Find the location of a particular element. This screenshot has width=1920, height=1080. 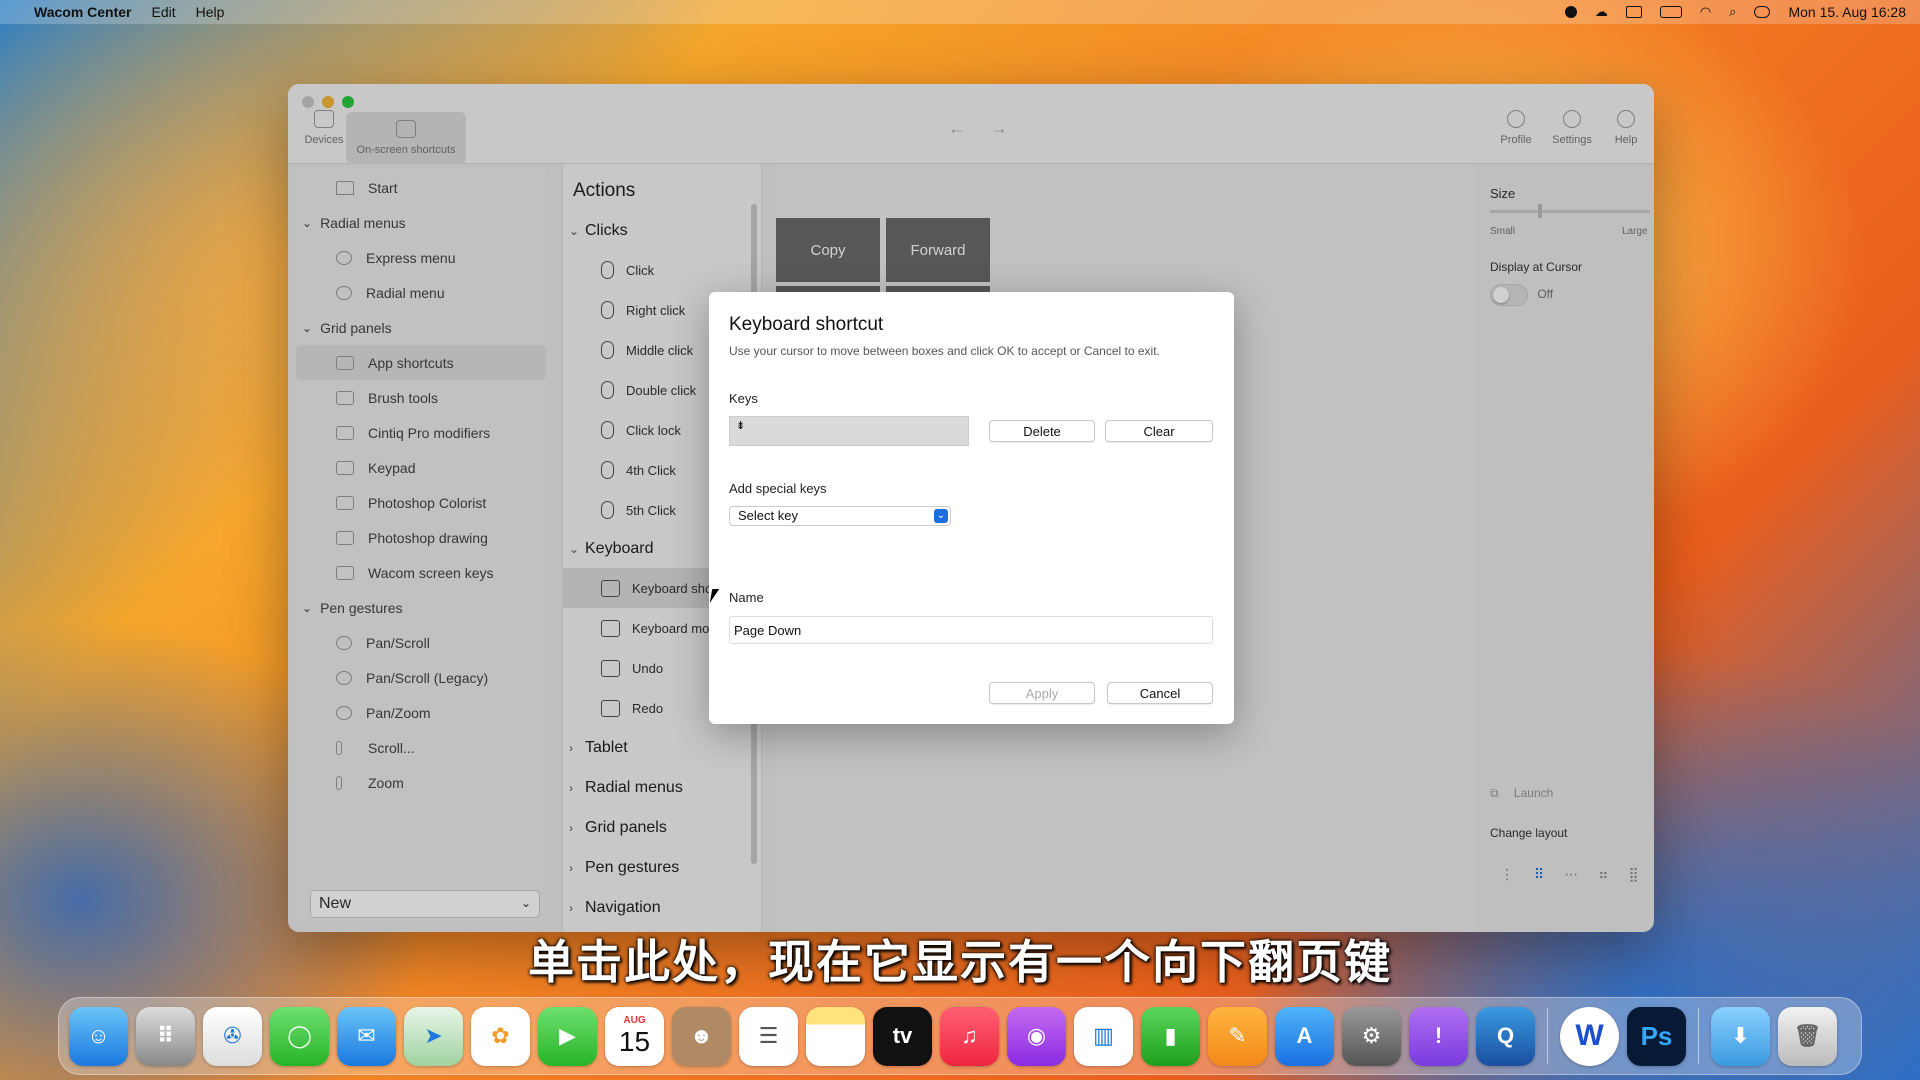

sidebar-item-zoom: Zoom is located at coordinates (421, 782).